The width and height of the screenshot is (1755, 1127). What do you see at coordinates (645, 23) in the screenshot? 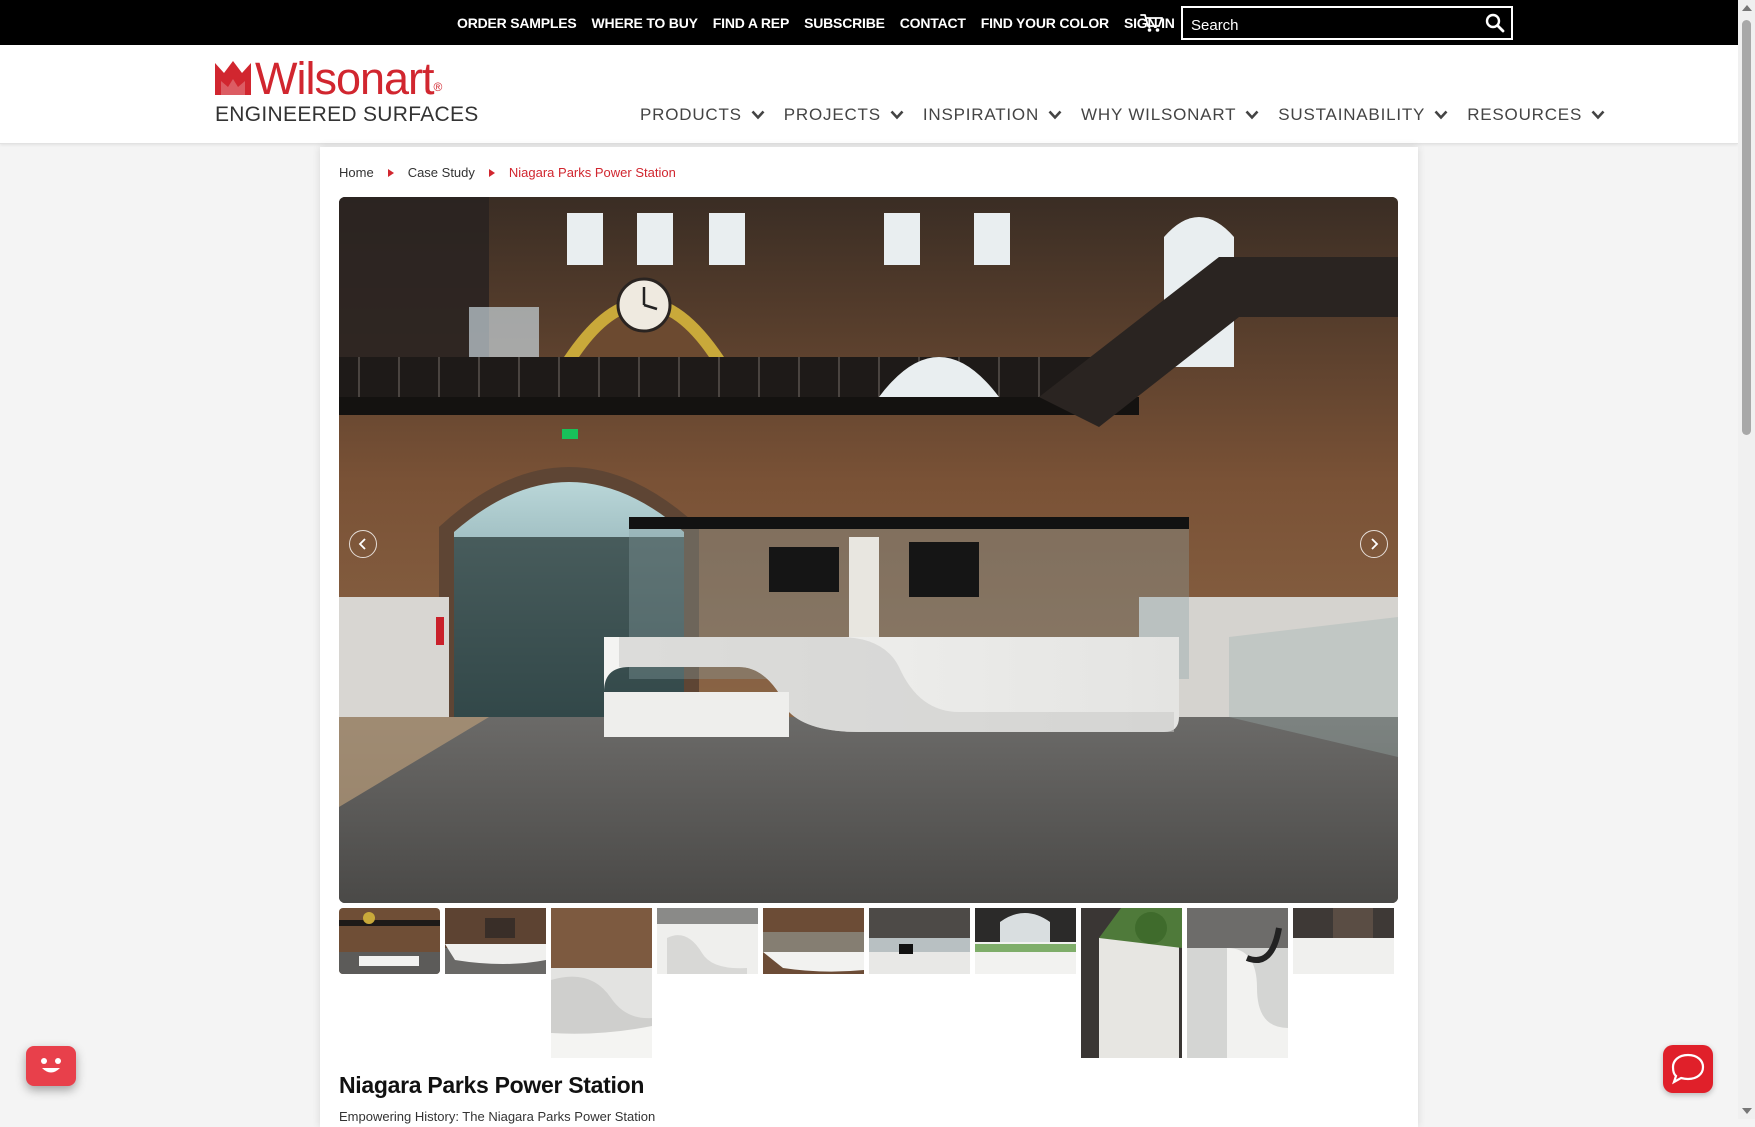
I see `where-to-buy-link: WHERE TO BUY` at bounding box center [645, 23].